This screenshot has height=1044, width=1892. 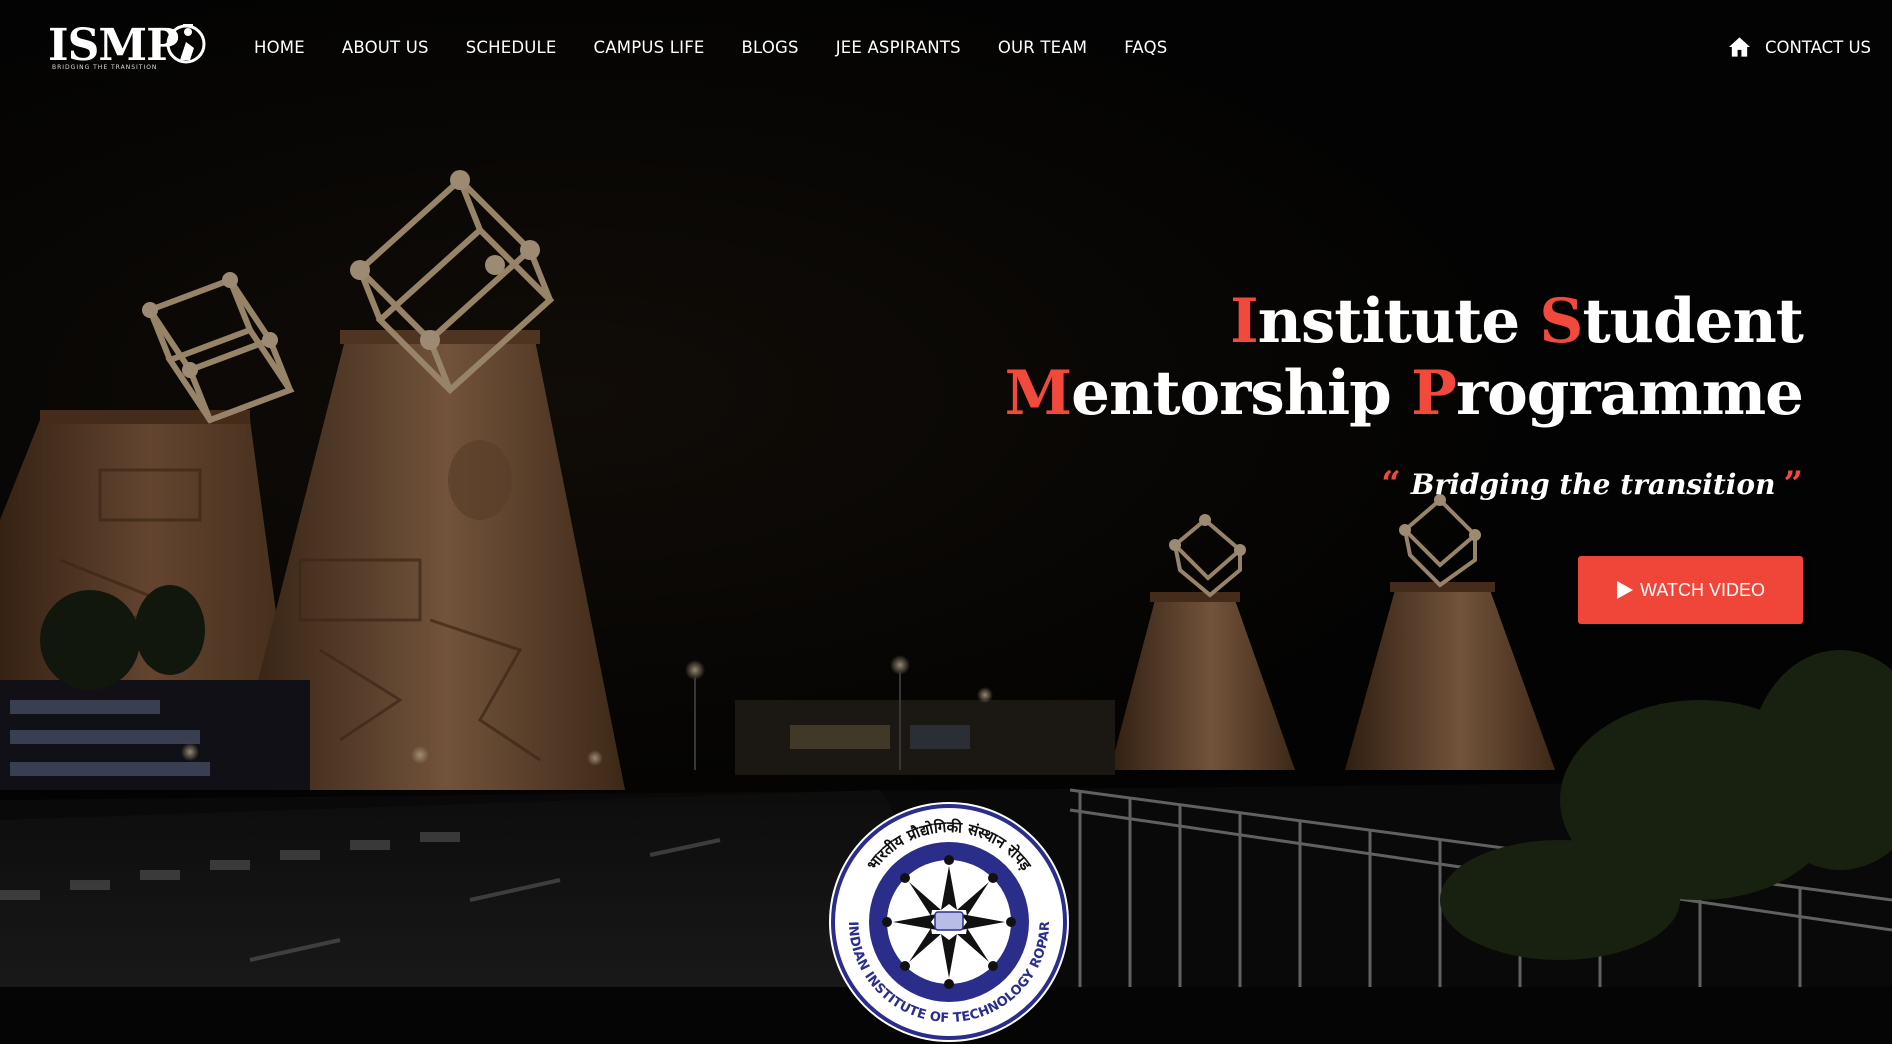 What do you see at coordinates (898, 47) in the screenshot?
I see `nav-jee-aspirants: JEE ASPIRANTS` at bounding box center [898, 47].